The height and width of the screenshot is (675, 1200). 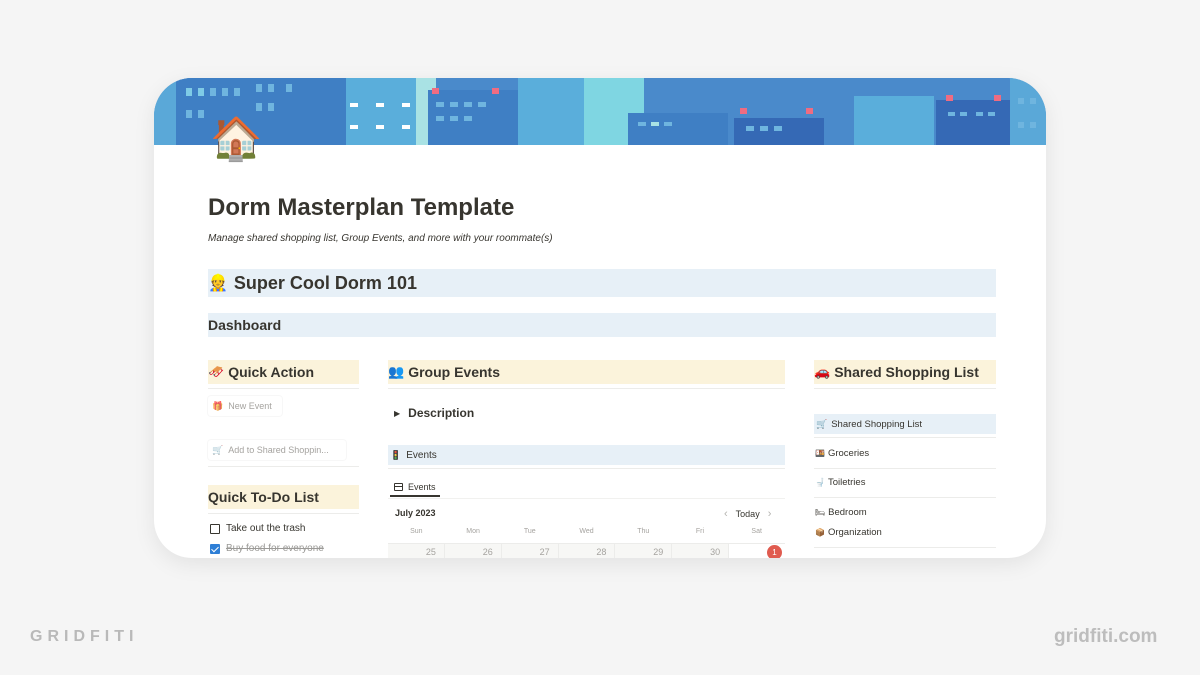 What do you see at coordinates (215, 528) in the screenshot?
I see `todo-checkbox` at bounding box center [215, 528].